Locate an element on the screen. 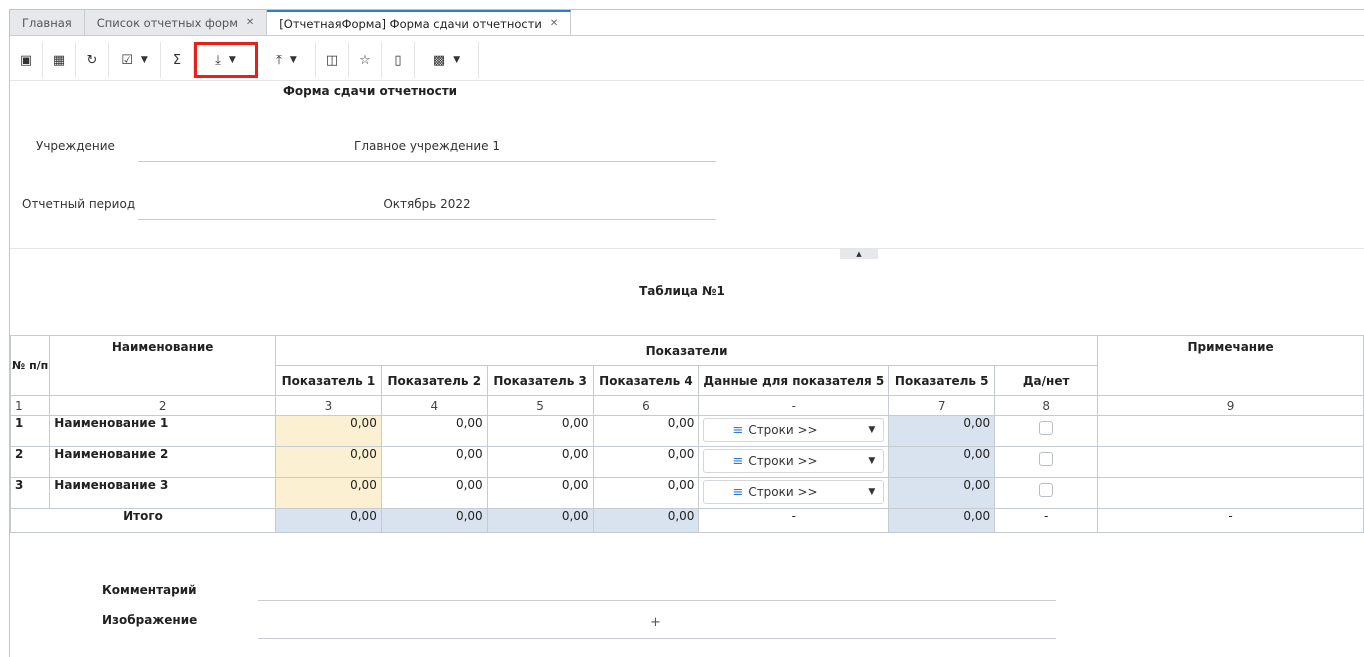 Image resolution: width=1364 pixels, height=657 pixels. refresh-icon: ↻ is located at coordinates (92, 60).